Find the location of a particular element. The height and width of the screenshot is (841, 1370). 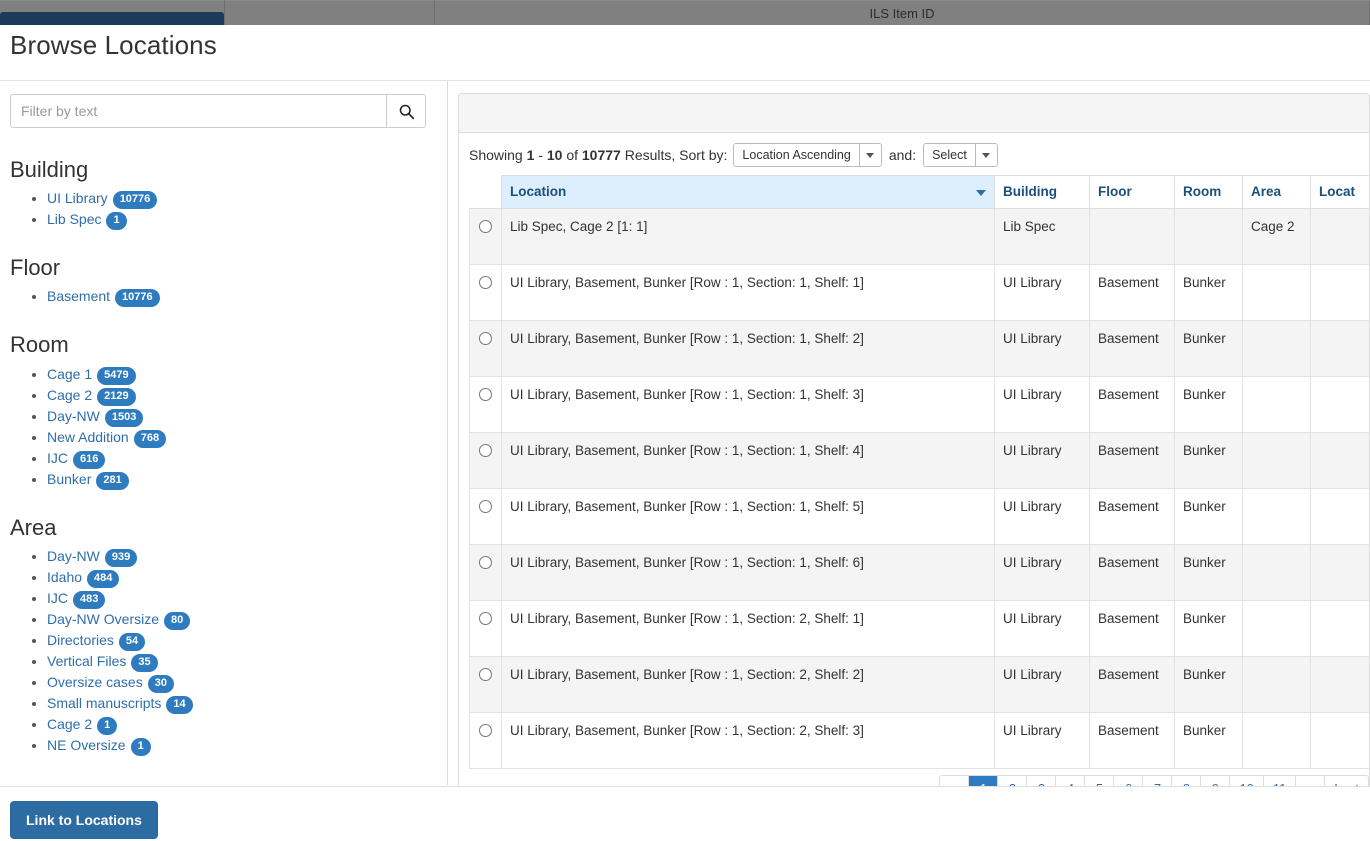

facet-count-badge: 54 is located at coordinates (132, 641).